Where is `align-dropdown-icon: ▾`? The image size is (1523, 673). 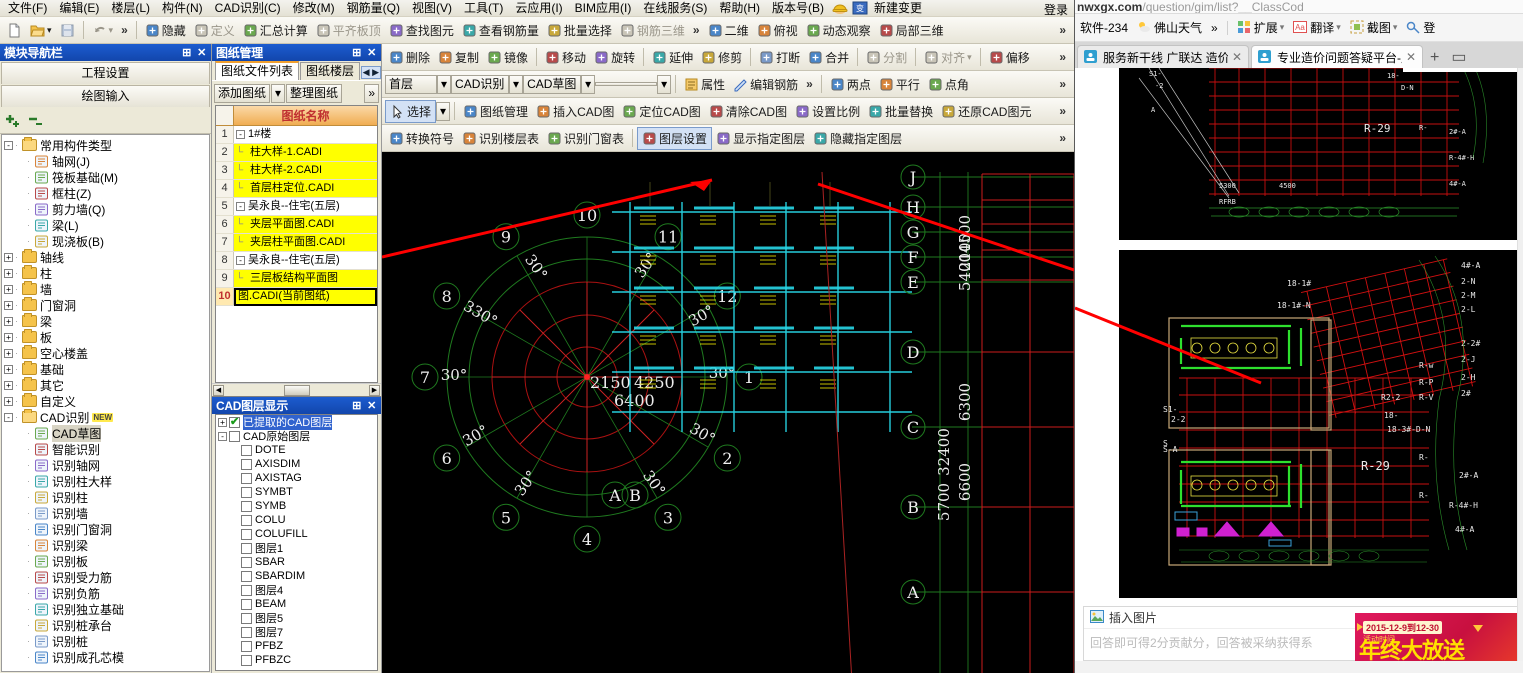
align-dropdown-icon: ▾ is located at coordinates (969, 57).